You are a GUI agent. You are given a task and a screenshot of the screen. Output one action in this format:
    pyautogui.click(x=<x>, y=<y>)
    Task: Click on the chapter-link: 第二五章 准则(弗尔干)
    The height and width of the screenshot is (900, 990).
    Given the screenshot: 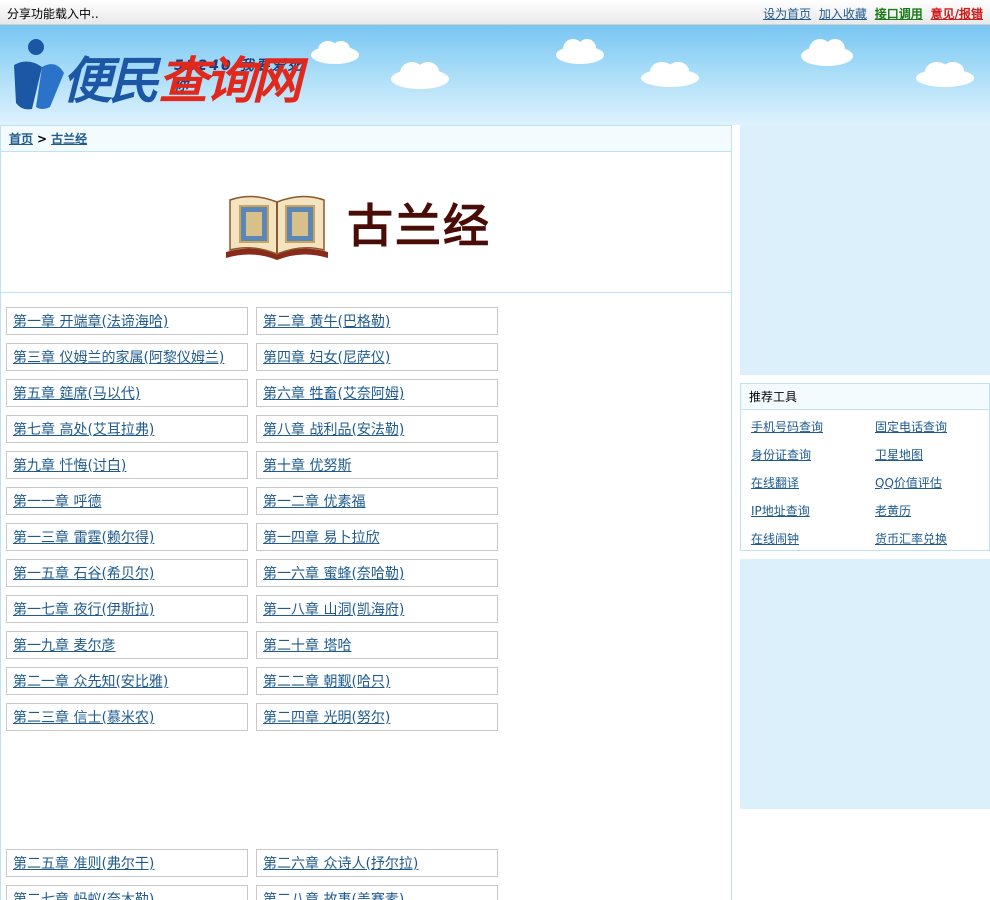 What is the action you would take?
    pyautogui.click(x=83, y=864)
    